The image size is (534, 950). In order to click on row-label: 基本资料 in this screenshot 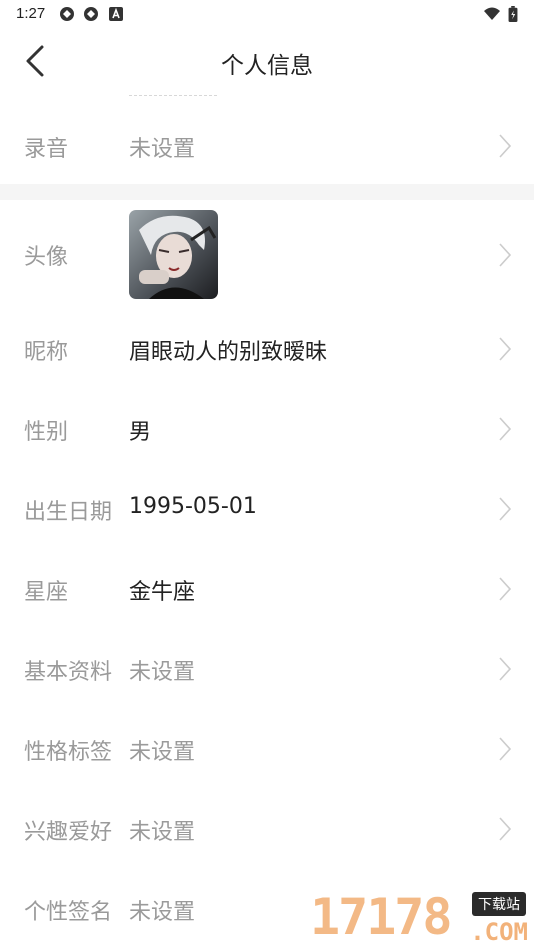, I will do `click(68, 672)`.